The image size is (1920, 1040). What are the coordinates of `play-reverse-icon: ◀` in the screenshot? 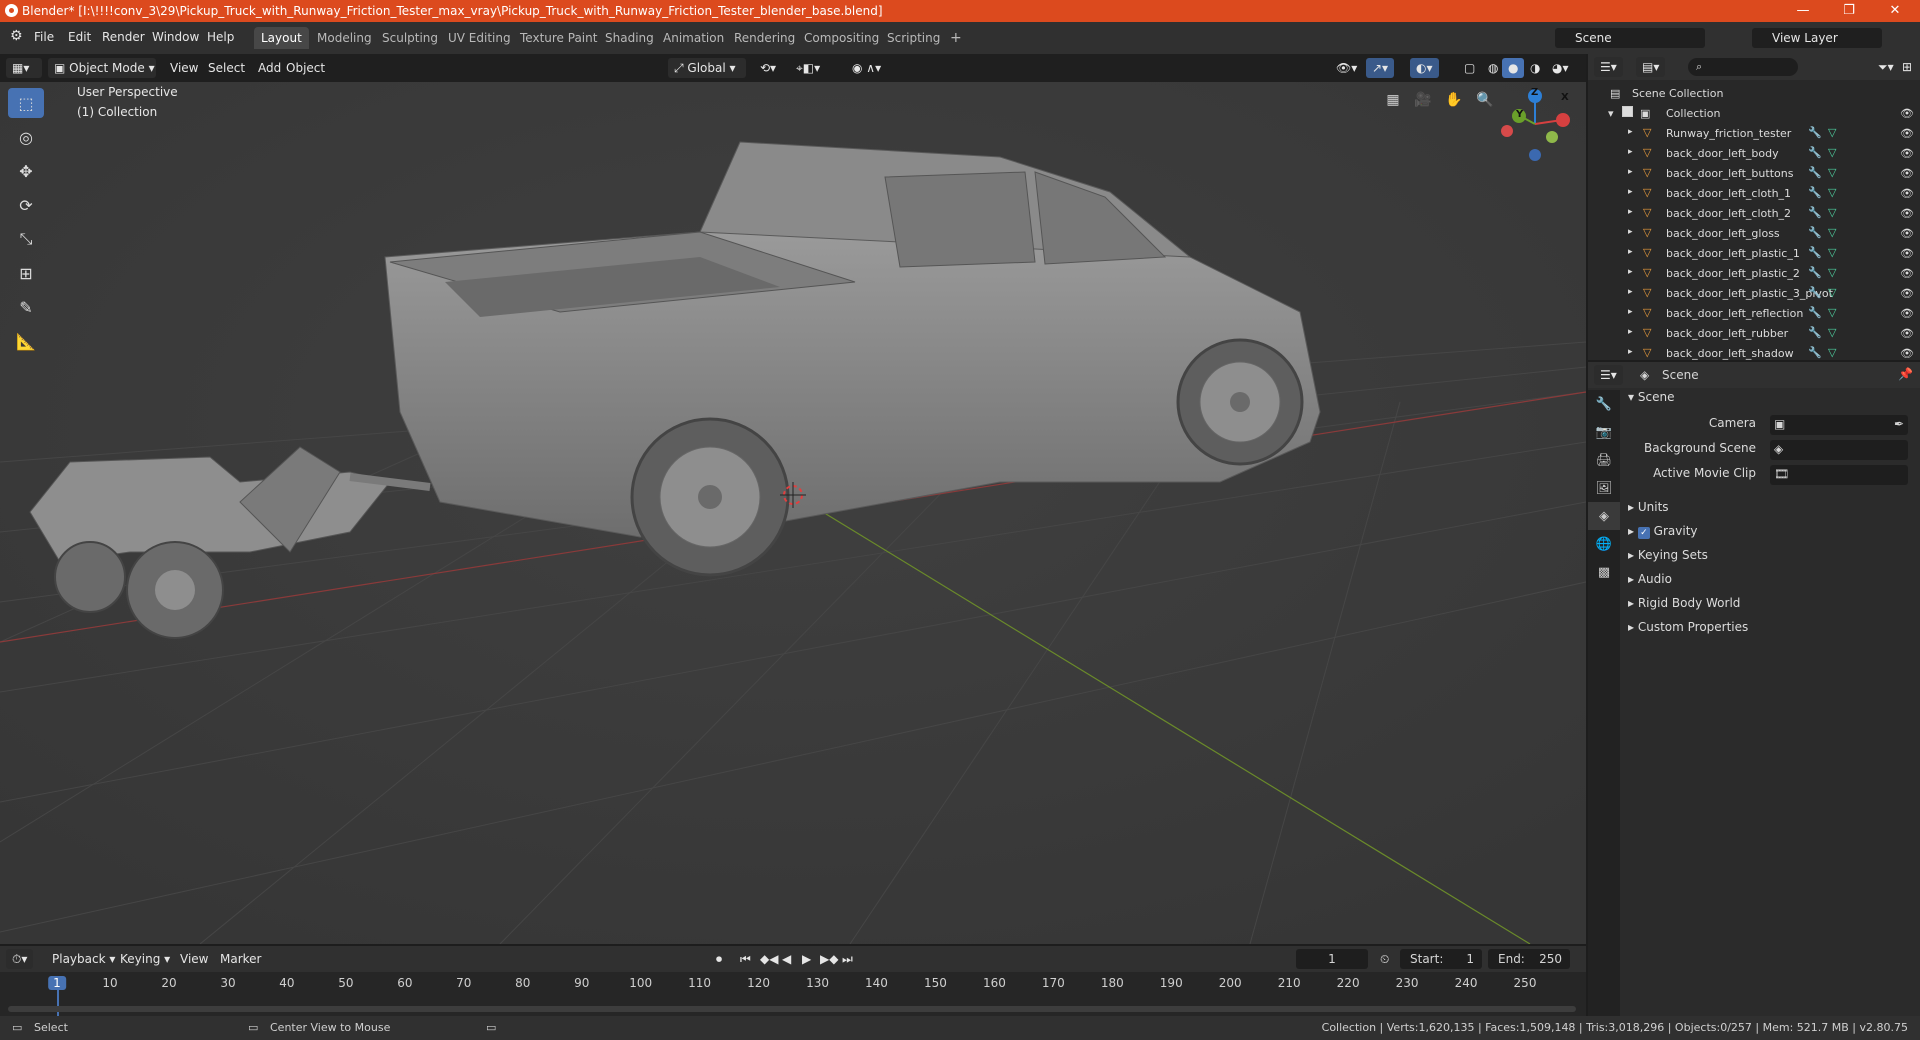 It's located at (786, 959).